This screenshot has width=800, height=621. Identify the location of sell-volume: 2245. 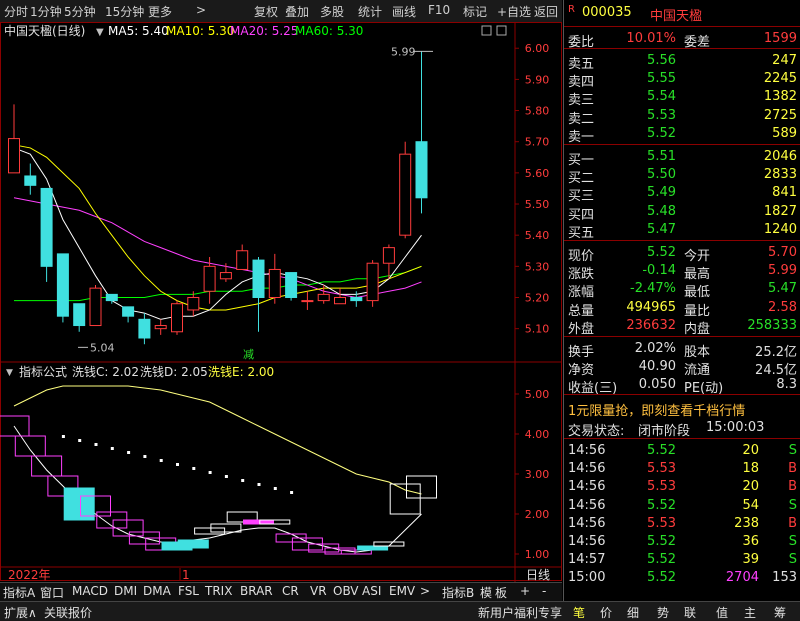
(780, 79).